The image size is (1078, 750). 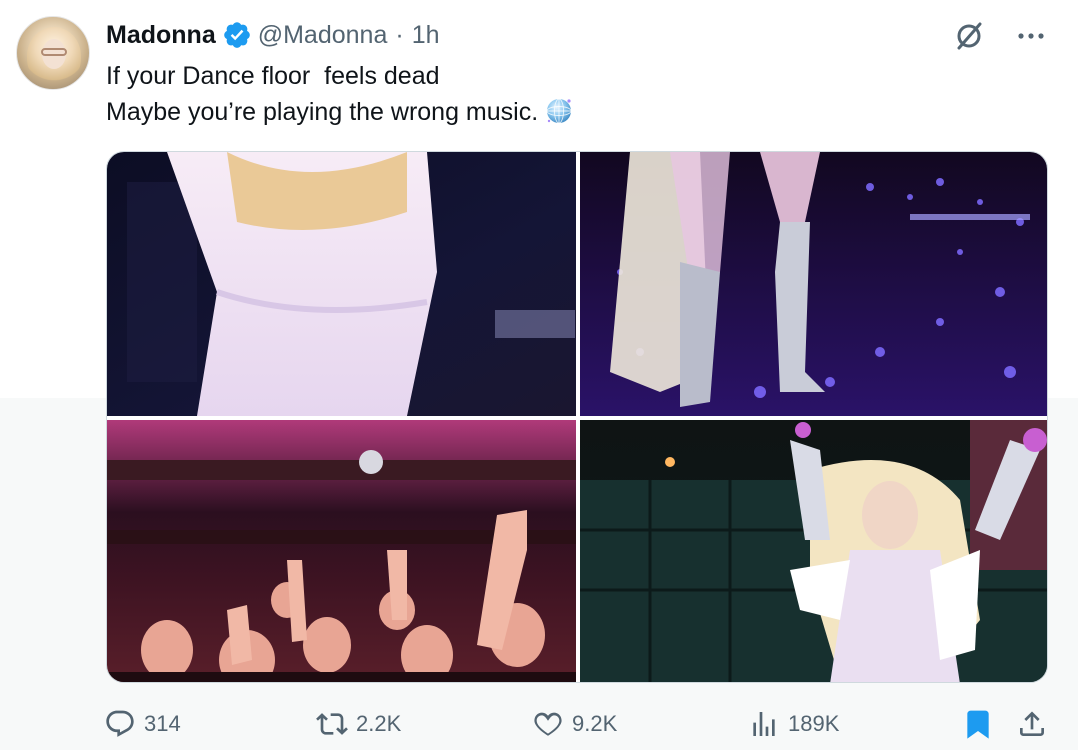 I want to click on header-actions, so click(x=1000, y=36).